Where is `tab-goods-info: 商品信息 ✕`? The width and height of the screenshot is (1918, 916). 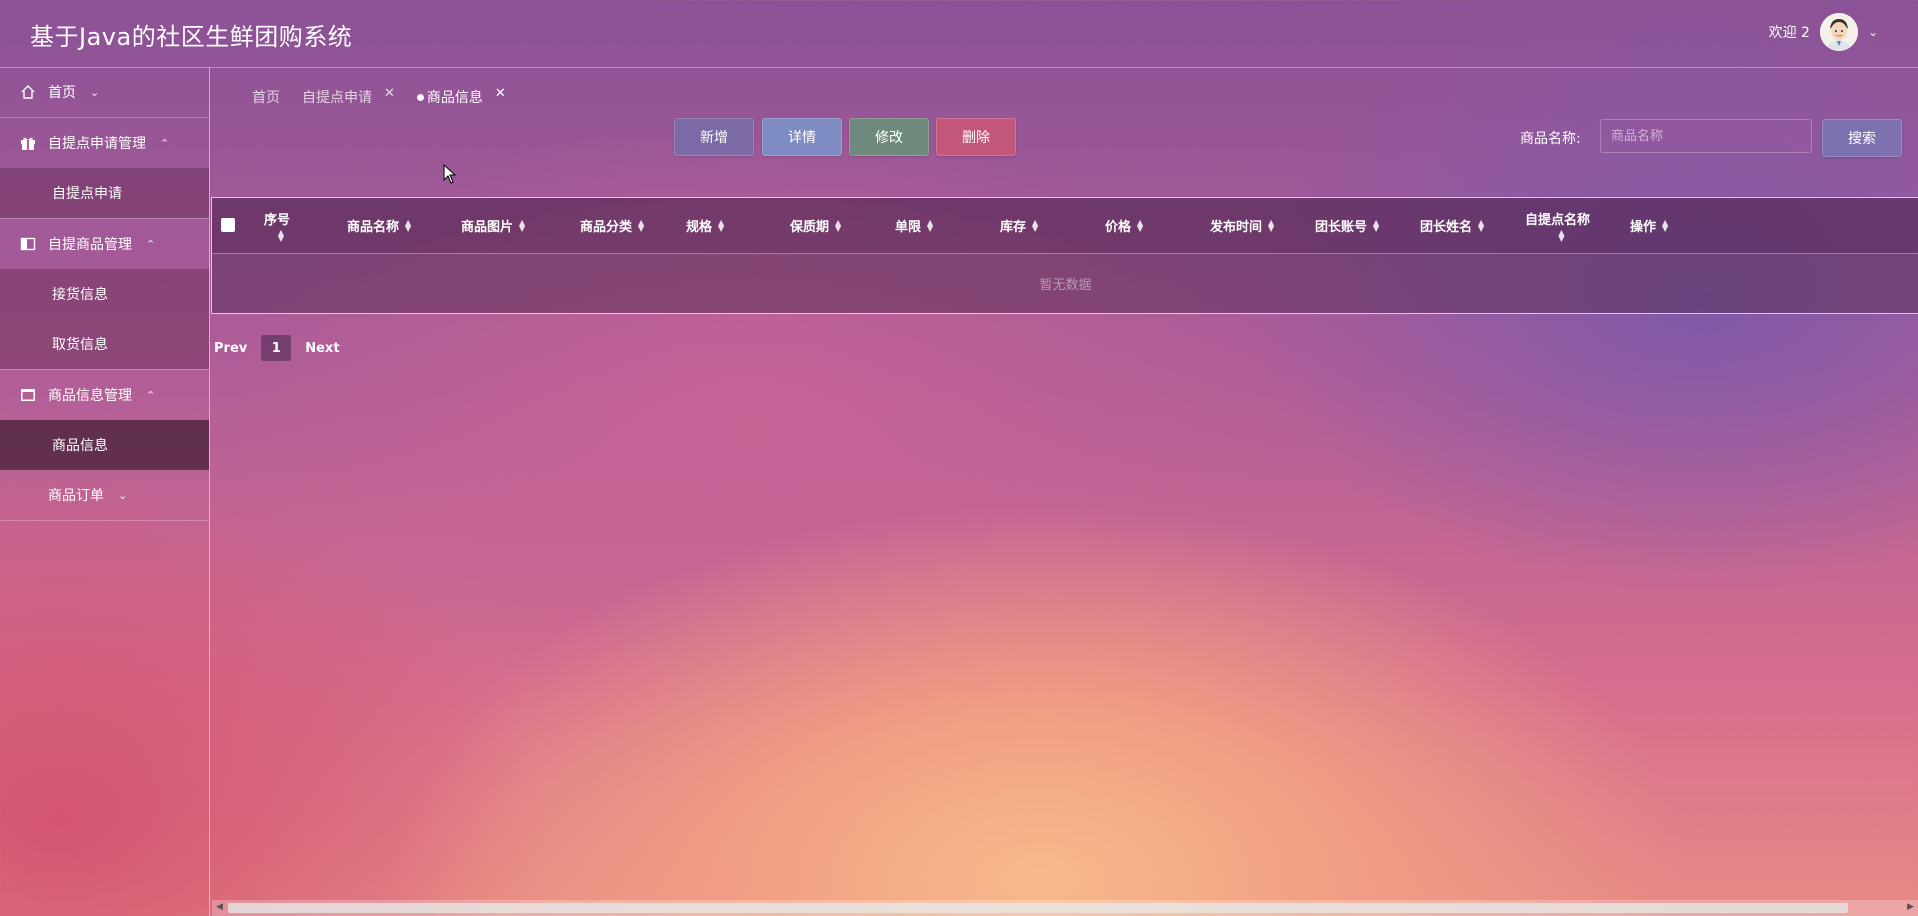 tab-goods-info: 商品信息 ✕ is located at coordinates (461, 96).